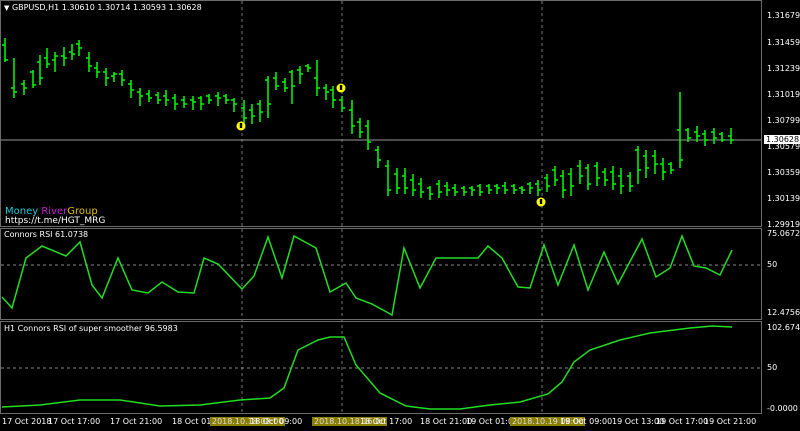 The height and width of the screenshot is (431, 800). I want to click on time-tick: 18 Oct 17:00, so click(386, 421).